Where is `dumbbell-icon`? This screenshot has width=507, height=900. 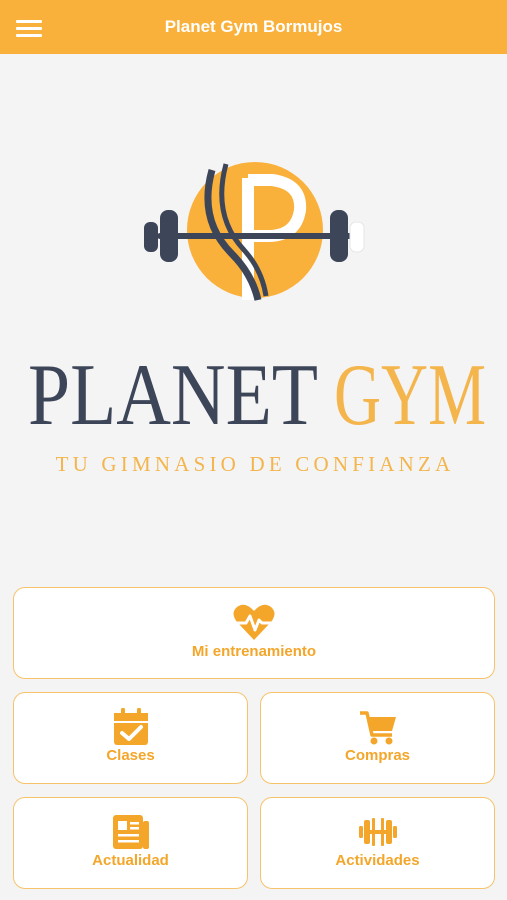 dumbbell-icon is located at coordinates (377, 832).